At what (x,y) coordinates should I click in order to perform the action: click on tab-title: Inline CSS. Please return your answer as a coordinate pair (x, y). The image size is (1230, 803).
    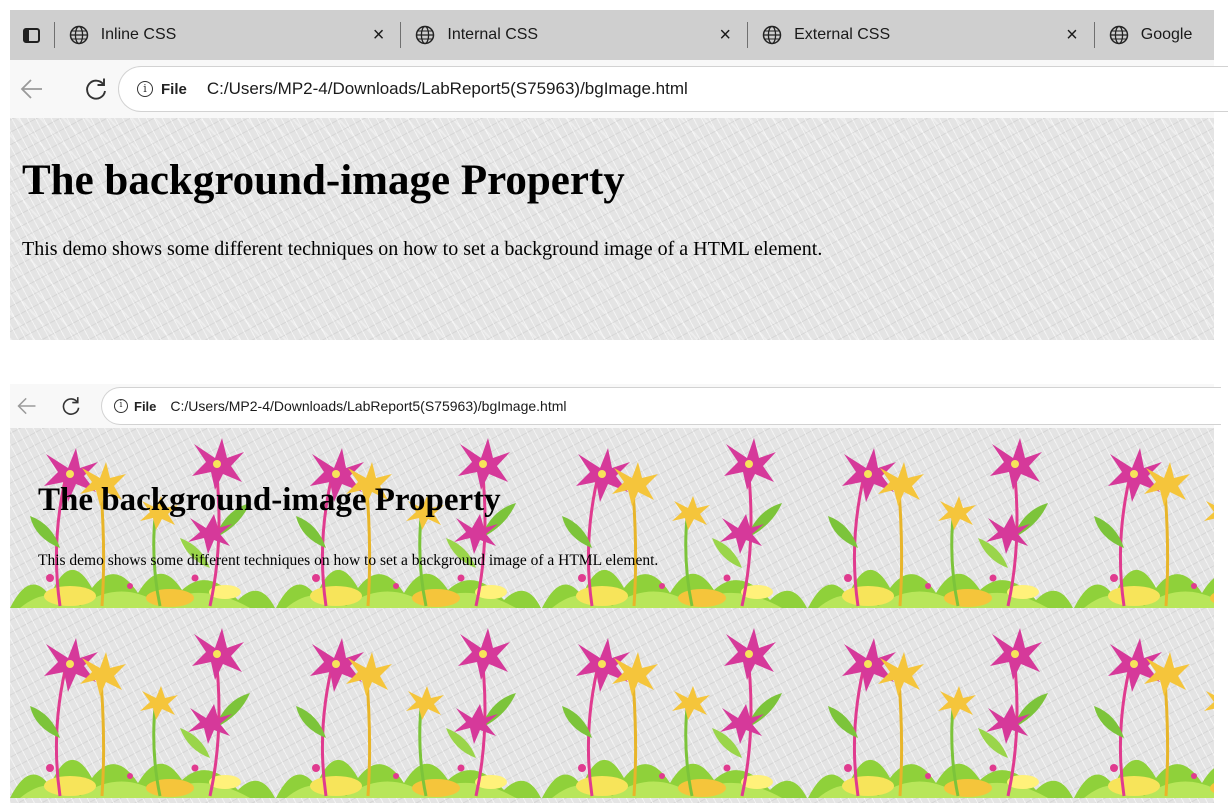
    Looking at the image, I should click on (138, 34).